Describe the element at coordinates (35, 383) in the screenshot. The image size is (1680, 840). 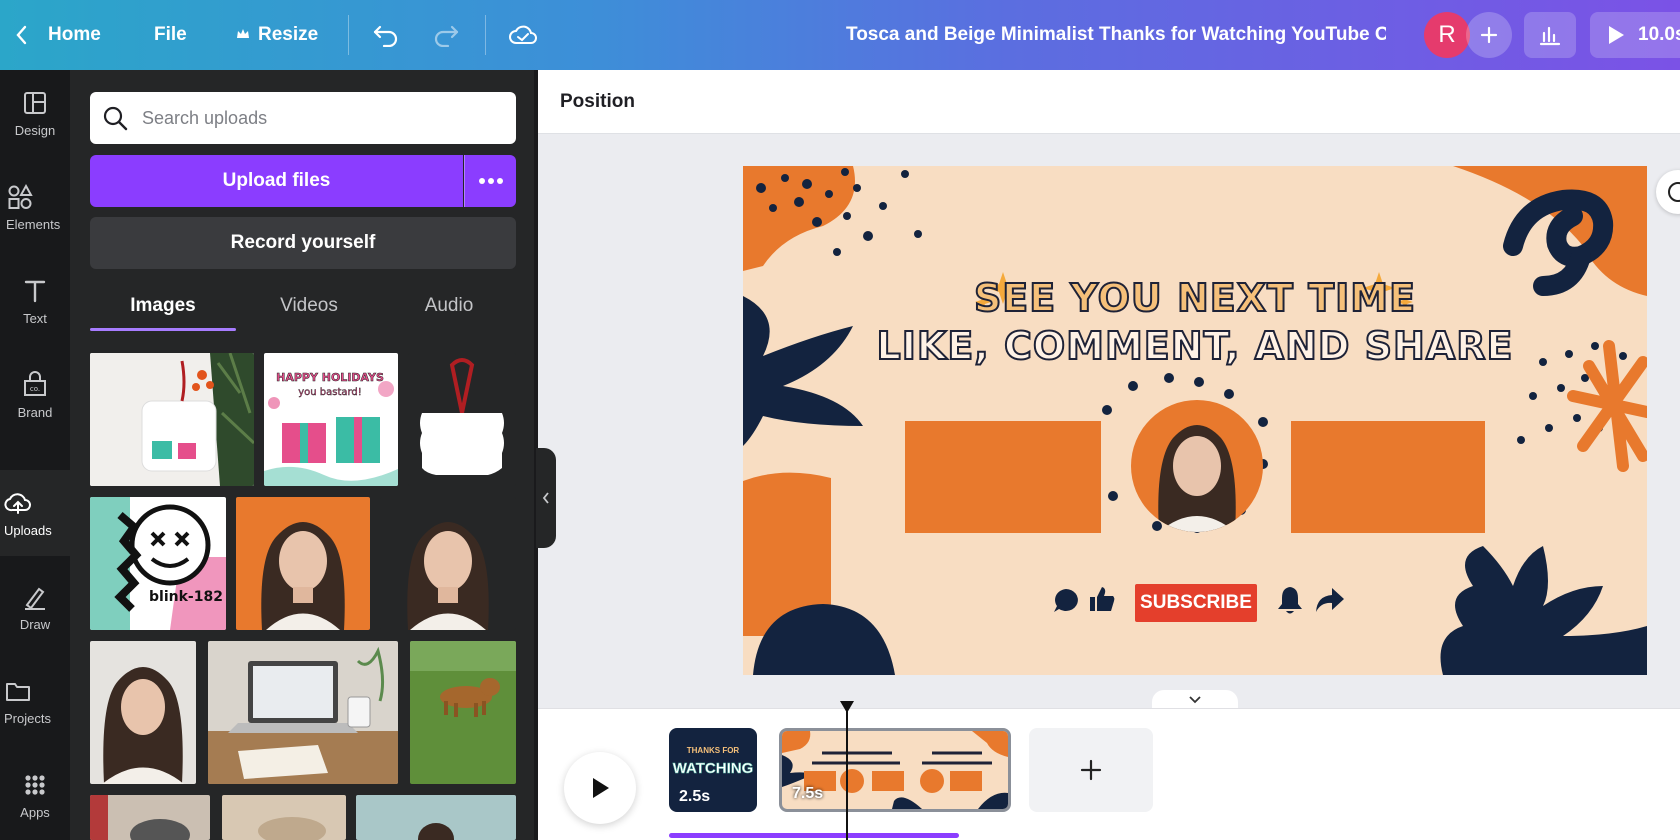
I see `brand-icon: co.` at that location.